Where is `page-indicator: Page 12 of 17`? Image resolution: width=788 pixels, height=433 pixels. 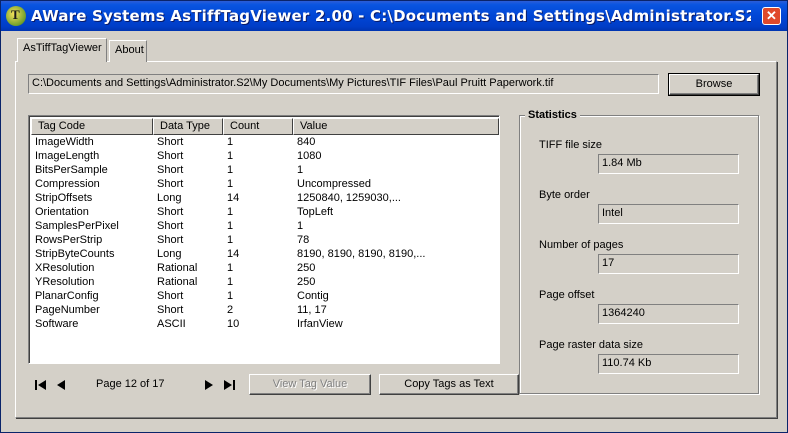 page-indicator: Page 12 of 17 is located at coordinates (130, 384).